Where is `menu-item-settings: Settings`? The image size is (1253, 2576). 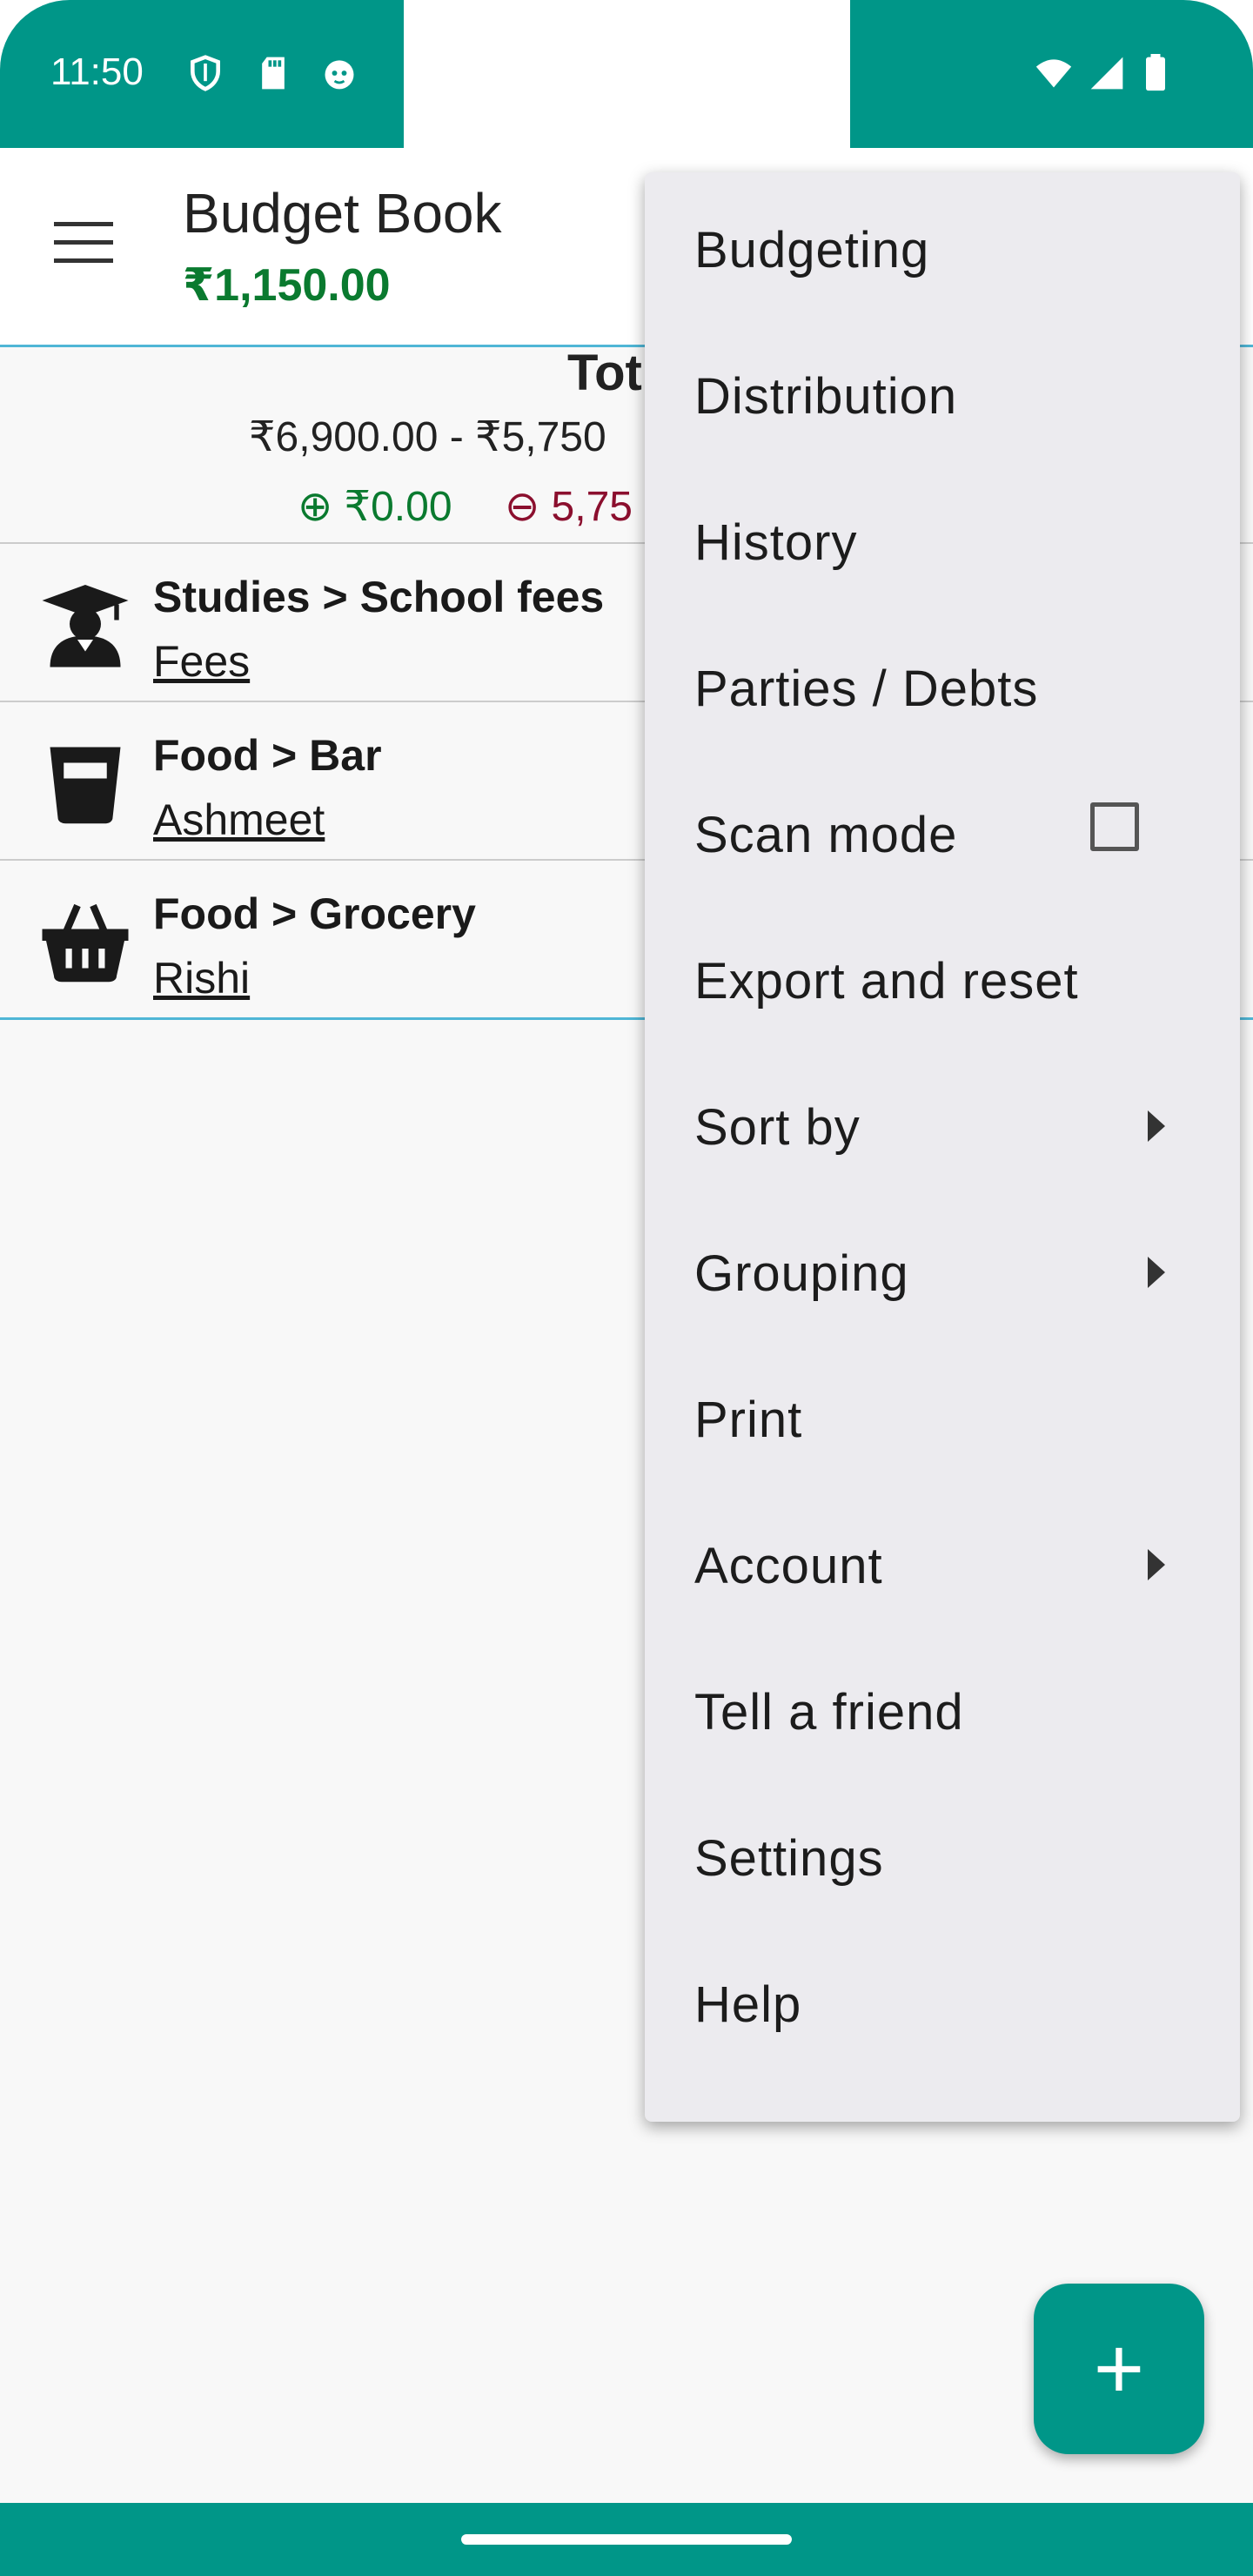 menu-item-settings: Settings is located at coordinates (942, 1854).